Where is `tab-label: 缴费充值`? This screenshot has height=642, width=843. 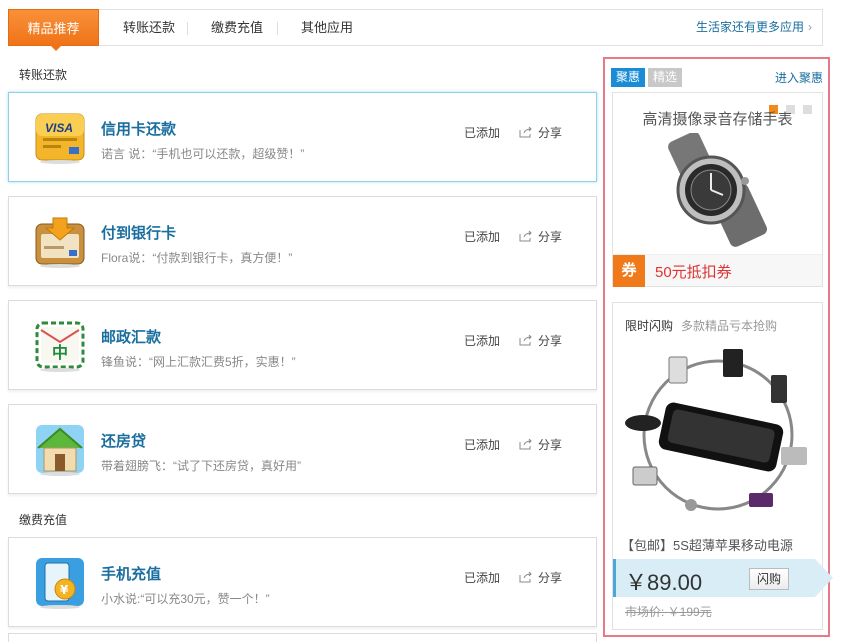
tab-label: 缴费充值 is located at coordinates (236, 27).